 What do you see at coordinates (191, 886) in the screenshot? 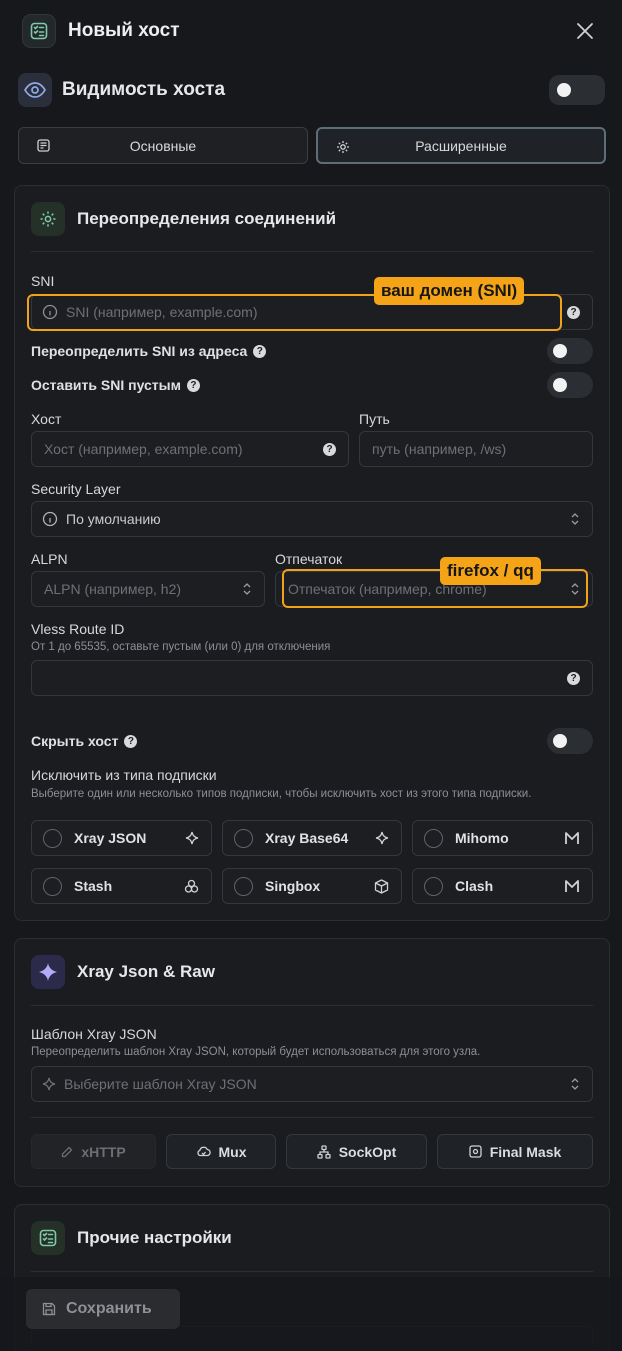
I see `triple-circle-icon` at bounding box center [191, 886].